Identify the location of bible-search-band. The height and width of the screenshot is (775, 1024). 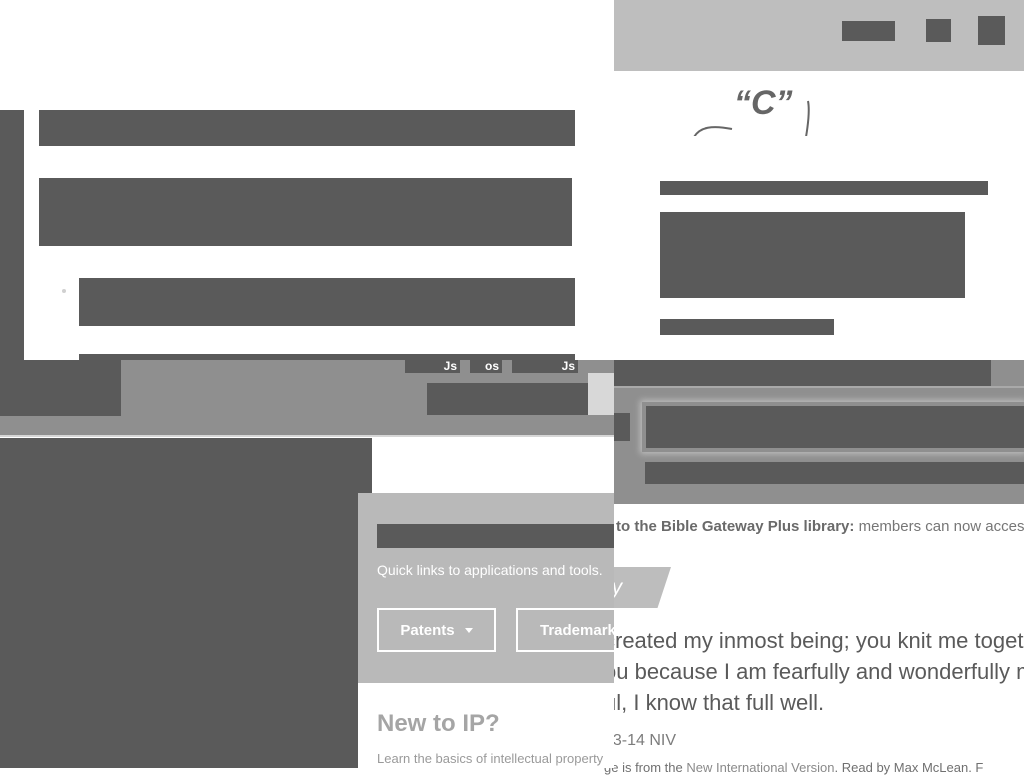
(819, 432).